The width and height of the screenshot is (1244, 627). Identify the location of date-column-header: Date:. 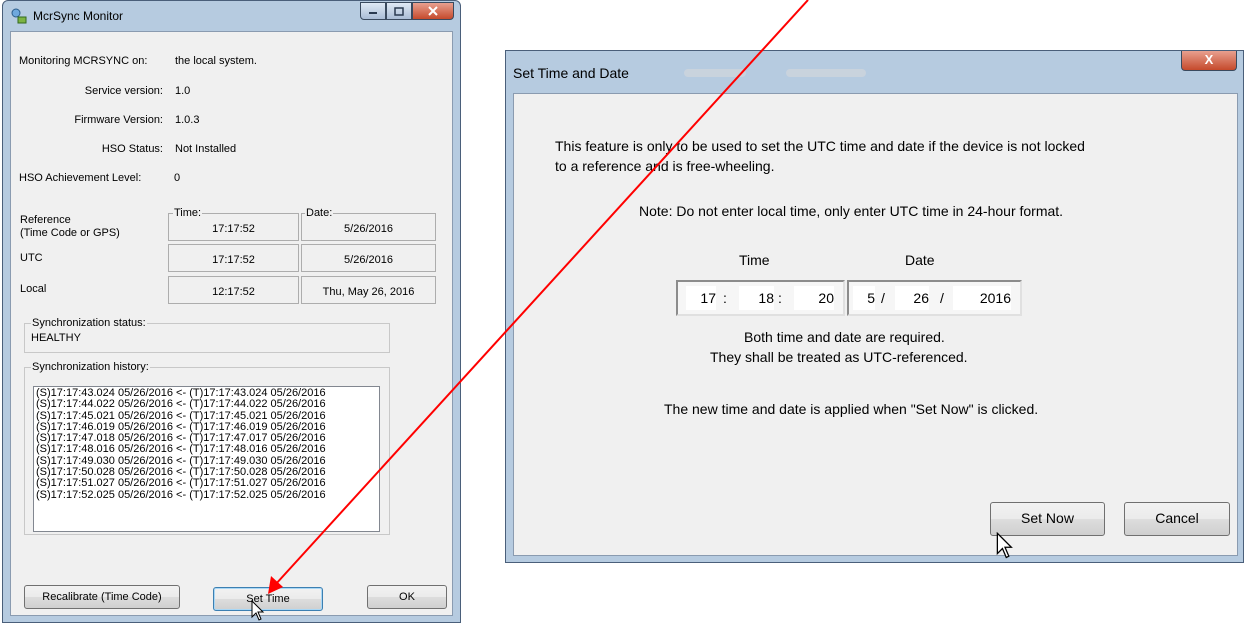
(319, 213).